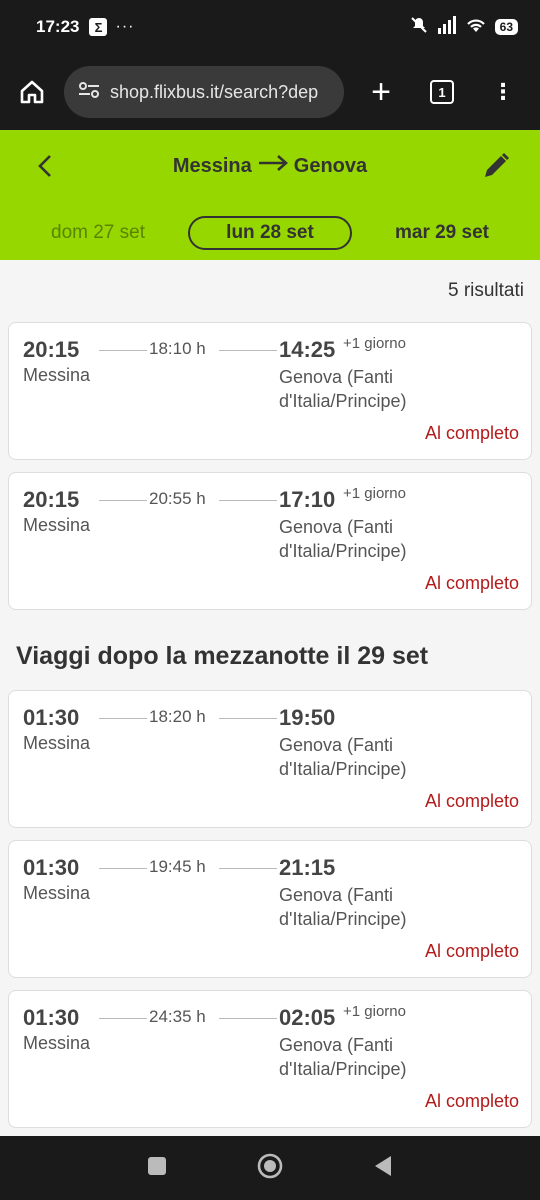  I want to click on home-icon, so click(32, 92).